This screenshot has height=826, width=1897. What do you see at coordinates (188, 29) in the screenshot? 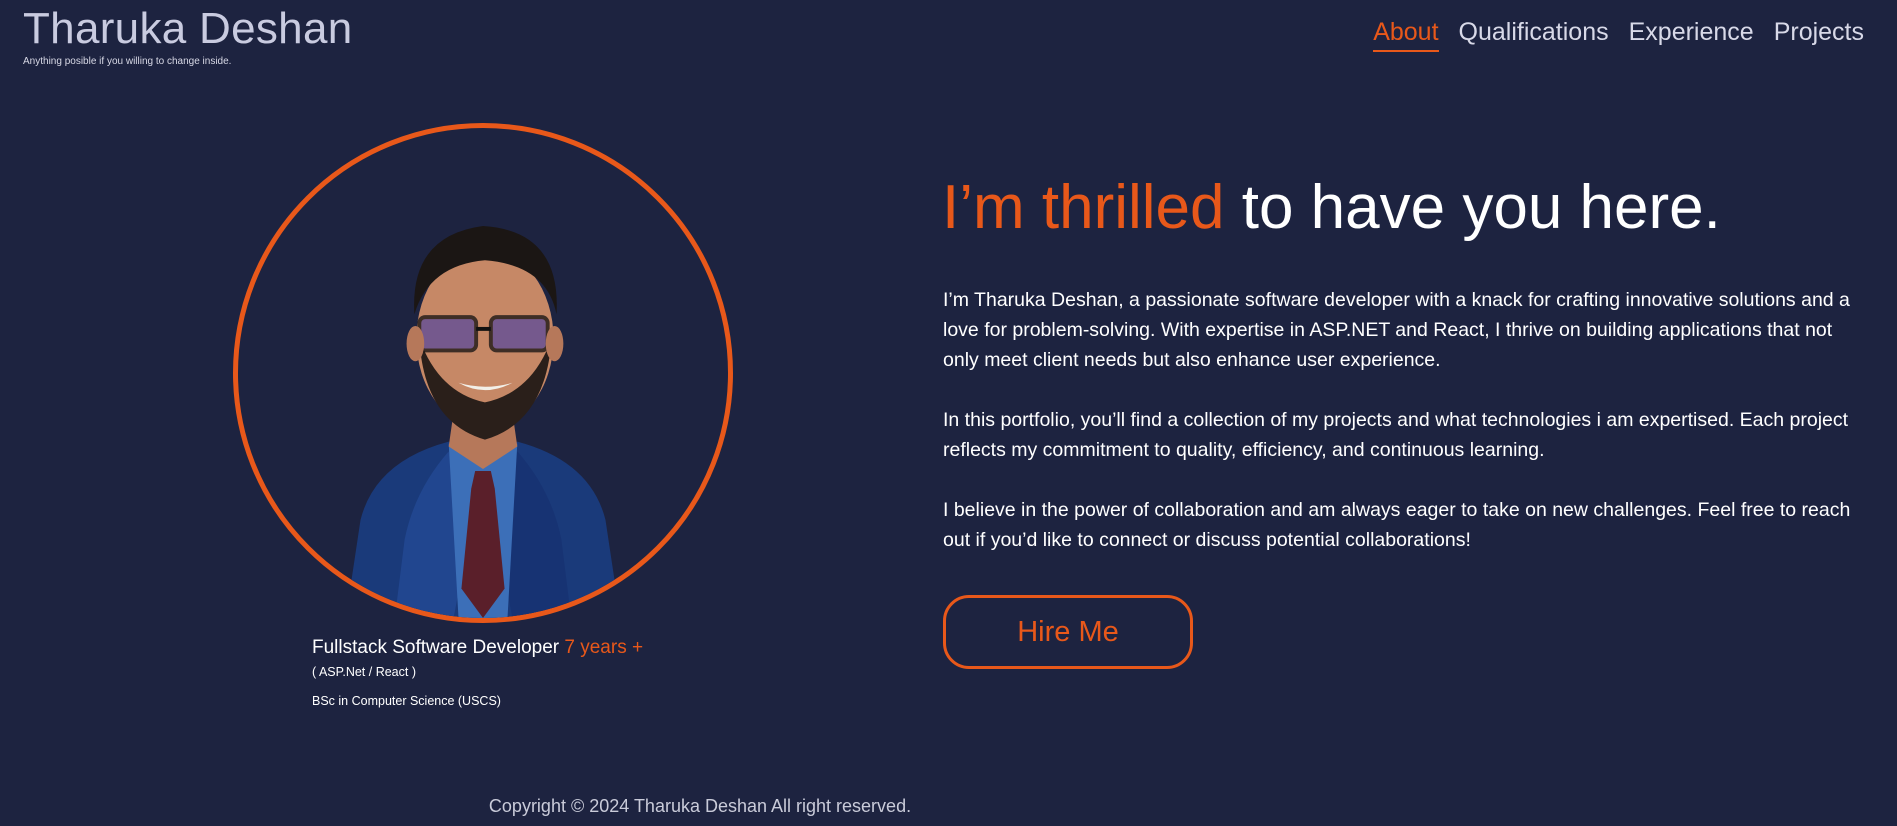
I see `brand-name: Tharuka Deshan` at bounding box center [188, 29].